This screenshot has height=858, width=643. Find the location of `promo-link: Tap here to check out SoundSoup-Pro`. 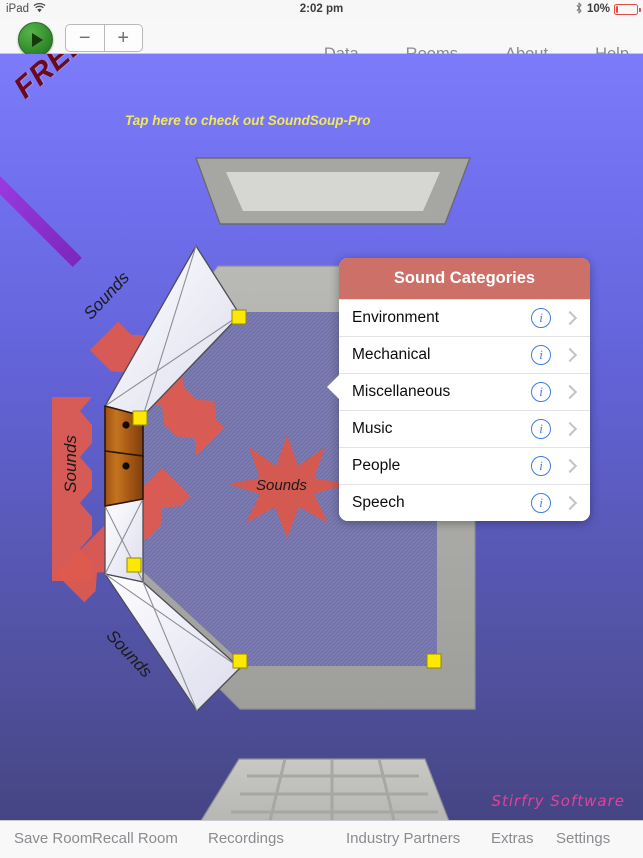

promo-link: Tap here to check out SoundSoup-Pro is located at coordinates (248, 120).